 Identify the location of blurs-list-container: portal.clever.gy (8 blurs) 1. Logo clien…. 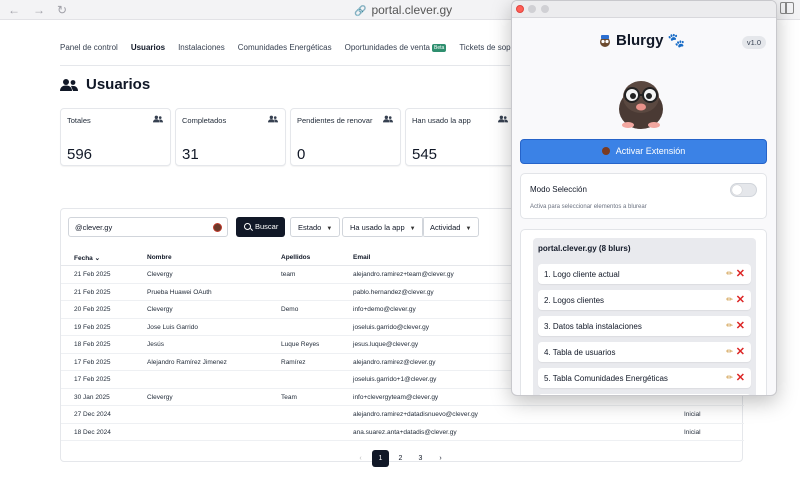
(644, 316).